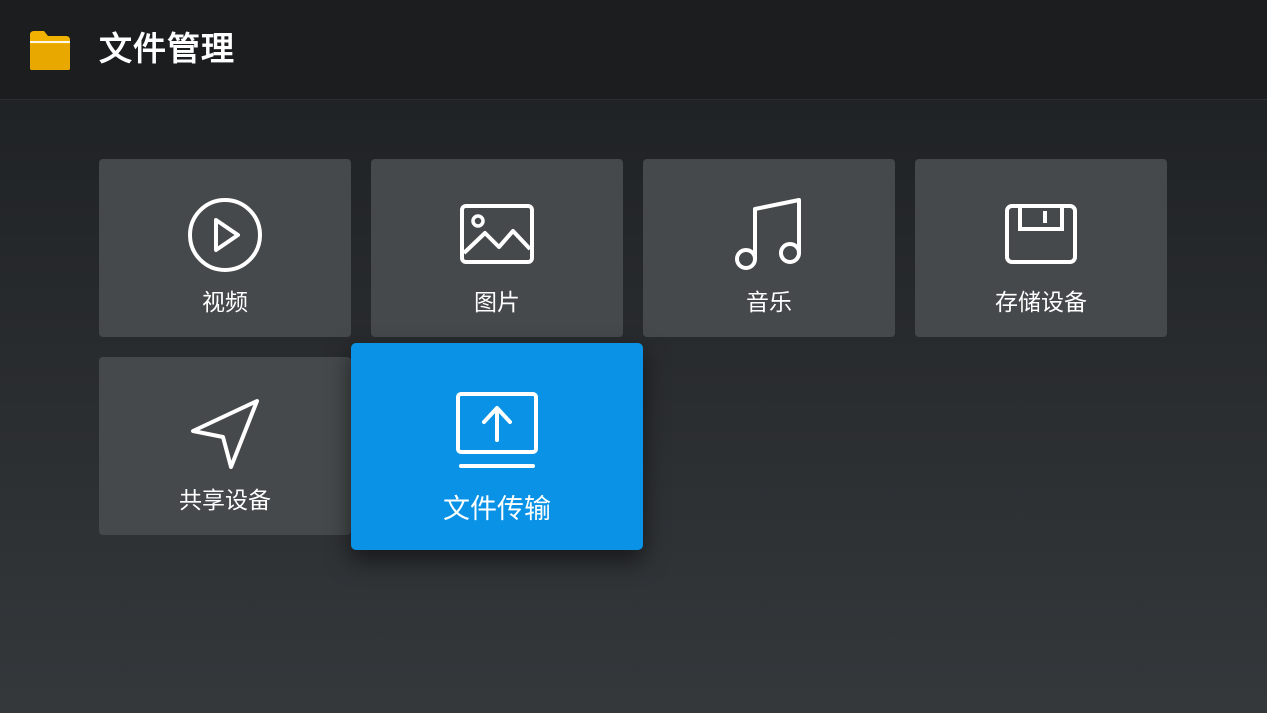 The width and height of the screenshot is (1267, 713). What do you see at coordinates (769, 303) in the screenshot?
I see `tile-label: 音乐` at bounding box center [769, 303].